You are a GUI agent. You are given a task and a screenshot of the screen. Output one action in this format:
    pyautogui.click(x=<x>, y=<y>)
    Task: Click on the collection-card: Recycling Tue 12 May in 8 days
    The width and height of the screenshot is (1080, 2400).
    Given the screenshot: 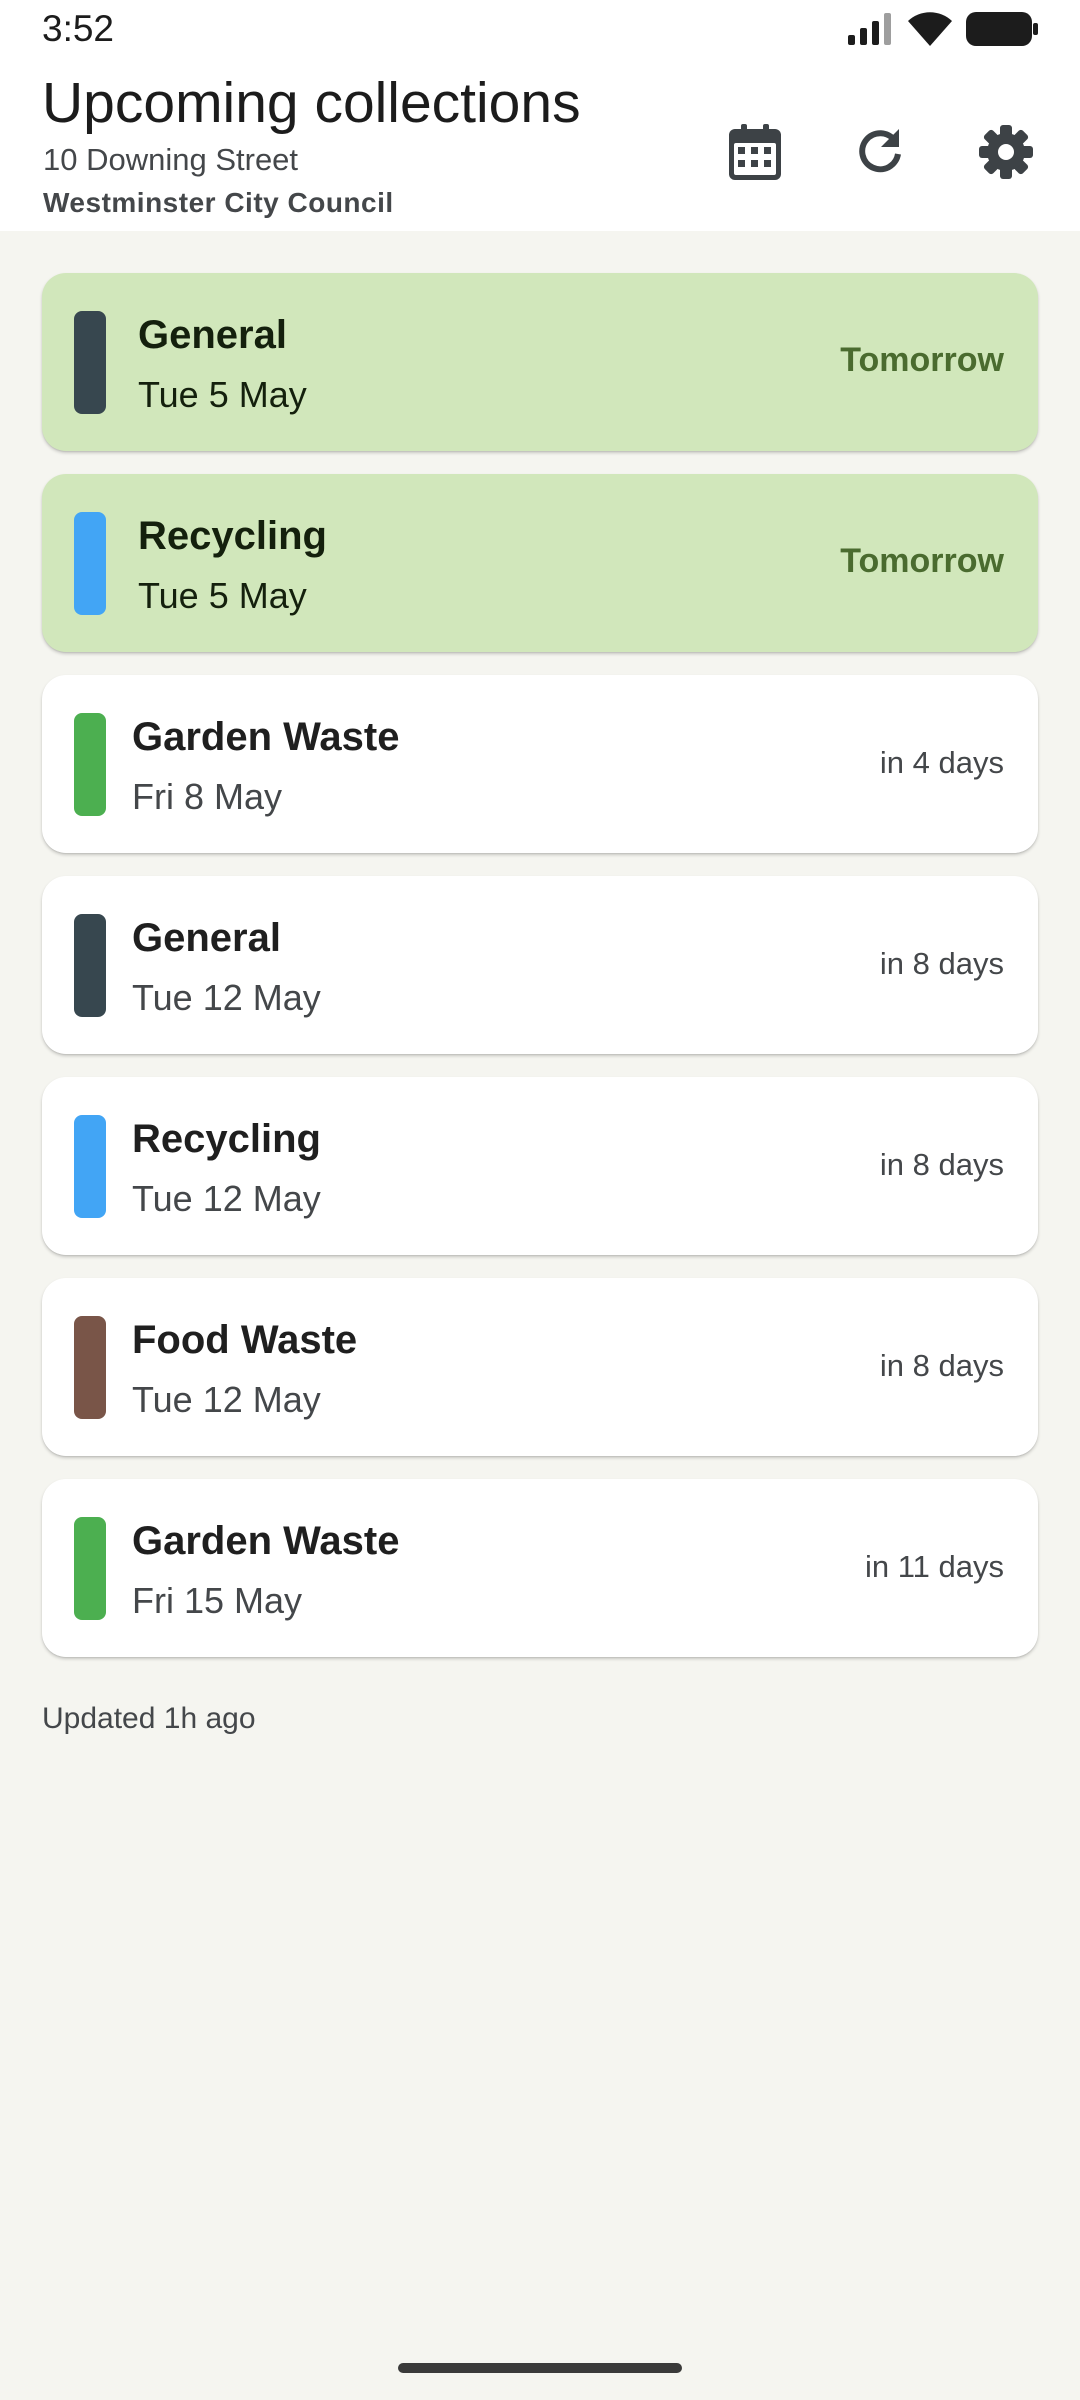 What is the action you would take?
    pyautogui.click(x=540, y=1166)
    